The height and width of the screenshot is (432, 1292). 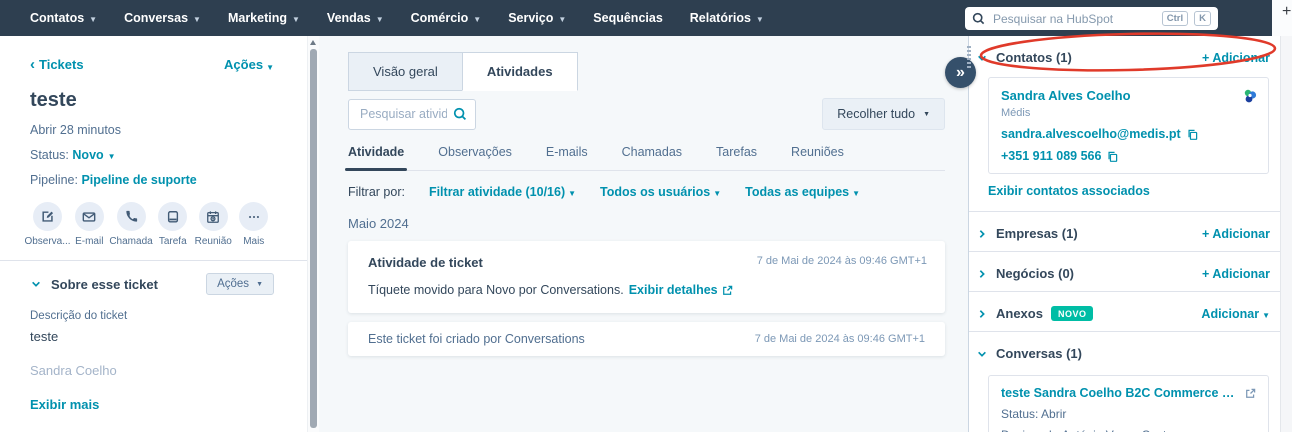 I want to click on show-more-link: Exibir mais, so click(x=152, y=404).